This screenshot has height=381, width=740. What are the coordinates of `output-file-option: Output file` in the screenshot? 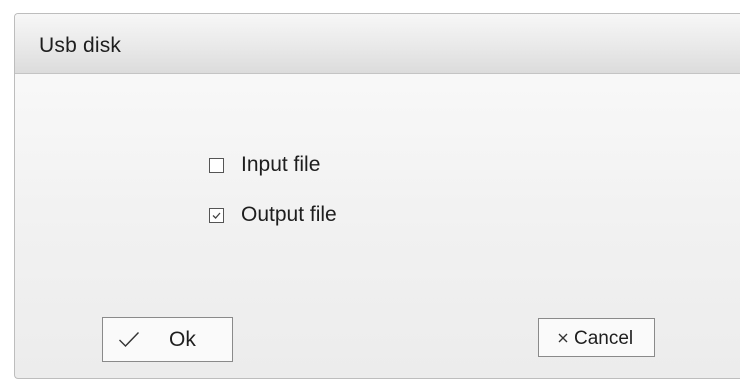 It's located at (273, 215).